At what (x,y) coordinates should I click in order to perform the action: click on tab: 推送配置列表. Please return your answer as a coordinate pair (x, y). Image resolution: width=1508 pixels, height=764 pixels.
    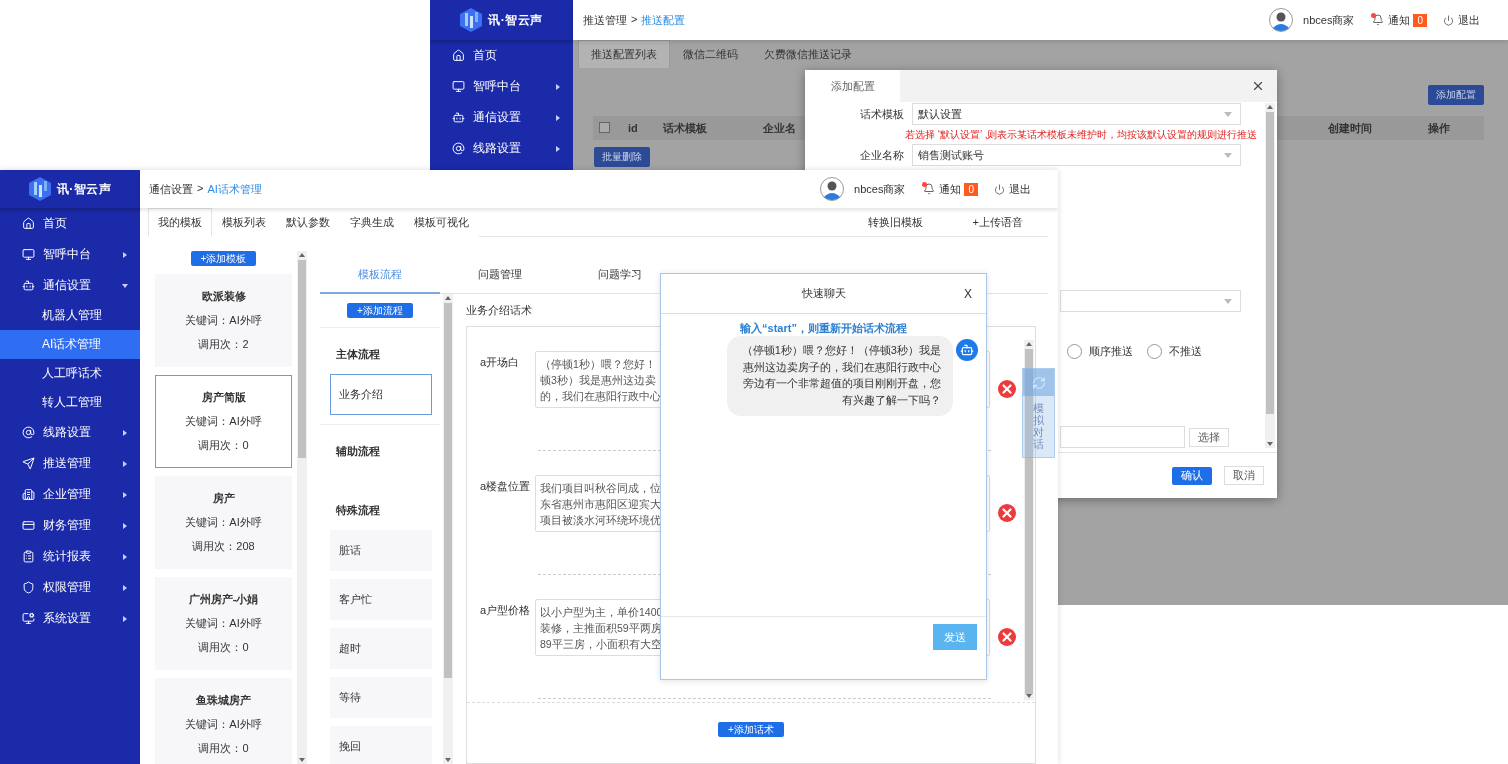
    Looking at the image, I should click on (624, 54).